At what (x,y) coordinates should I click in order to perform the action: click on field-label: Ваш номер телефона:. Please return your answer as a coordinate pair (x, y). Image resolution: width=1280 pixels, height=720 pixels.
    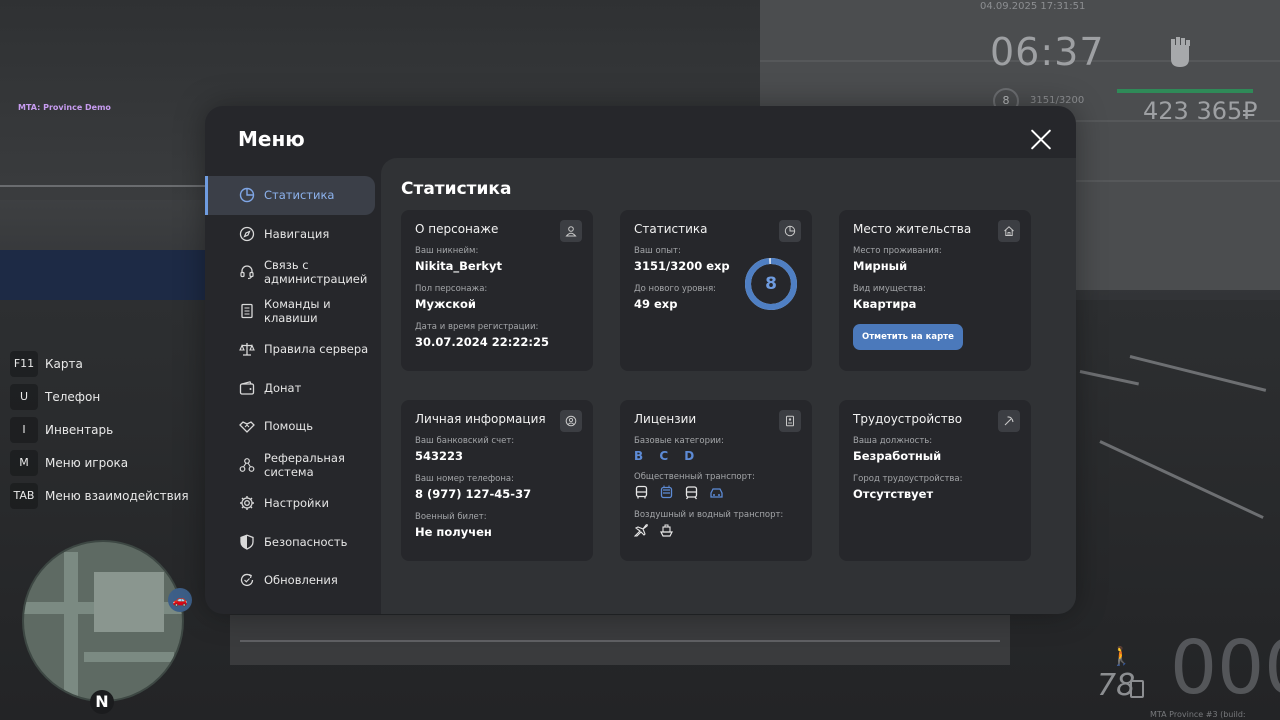
    Looking at the image, I should click on (464, 479).